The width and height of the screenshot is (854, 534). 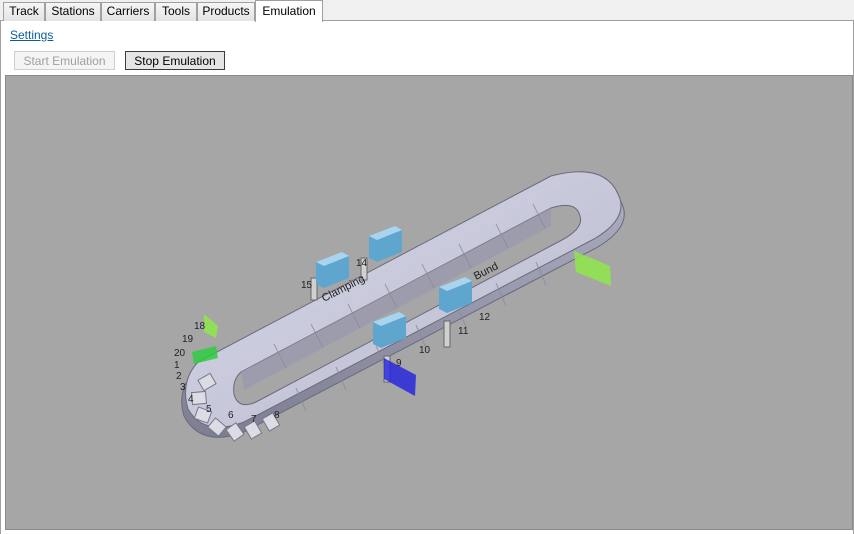 What do you see at coordinates (485, 317) in the screenshot?
I see `position-number: 12` at bounding box center [485, 317].